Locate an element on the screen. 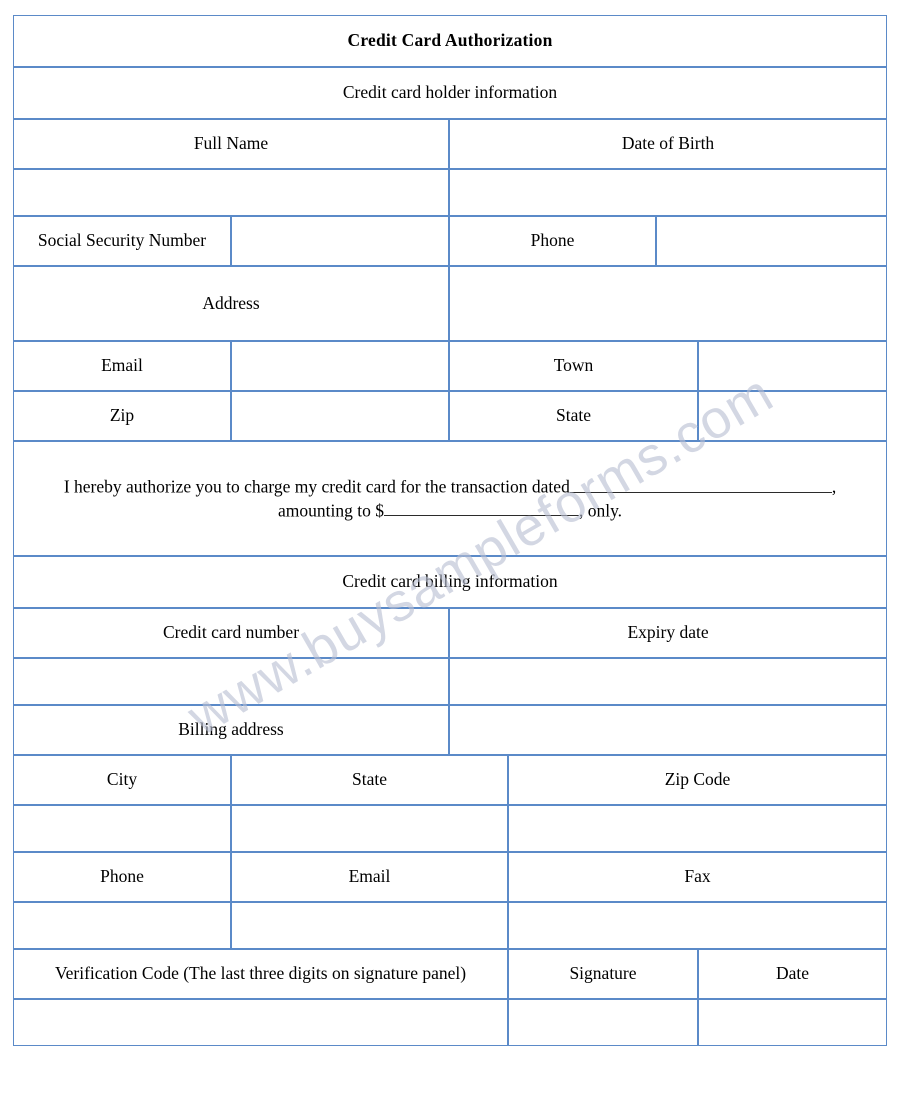 This screenshot has width=900, height=1095. holder-section-heading-row: Credit card holder information is located at coordinates (450, 93).